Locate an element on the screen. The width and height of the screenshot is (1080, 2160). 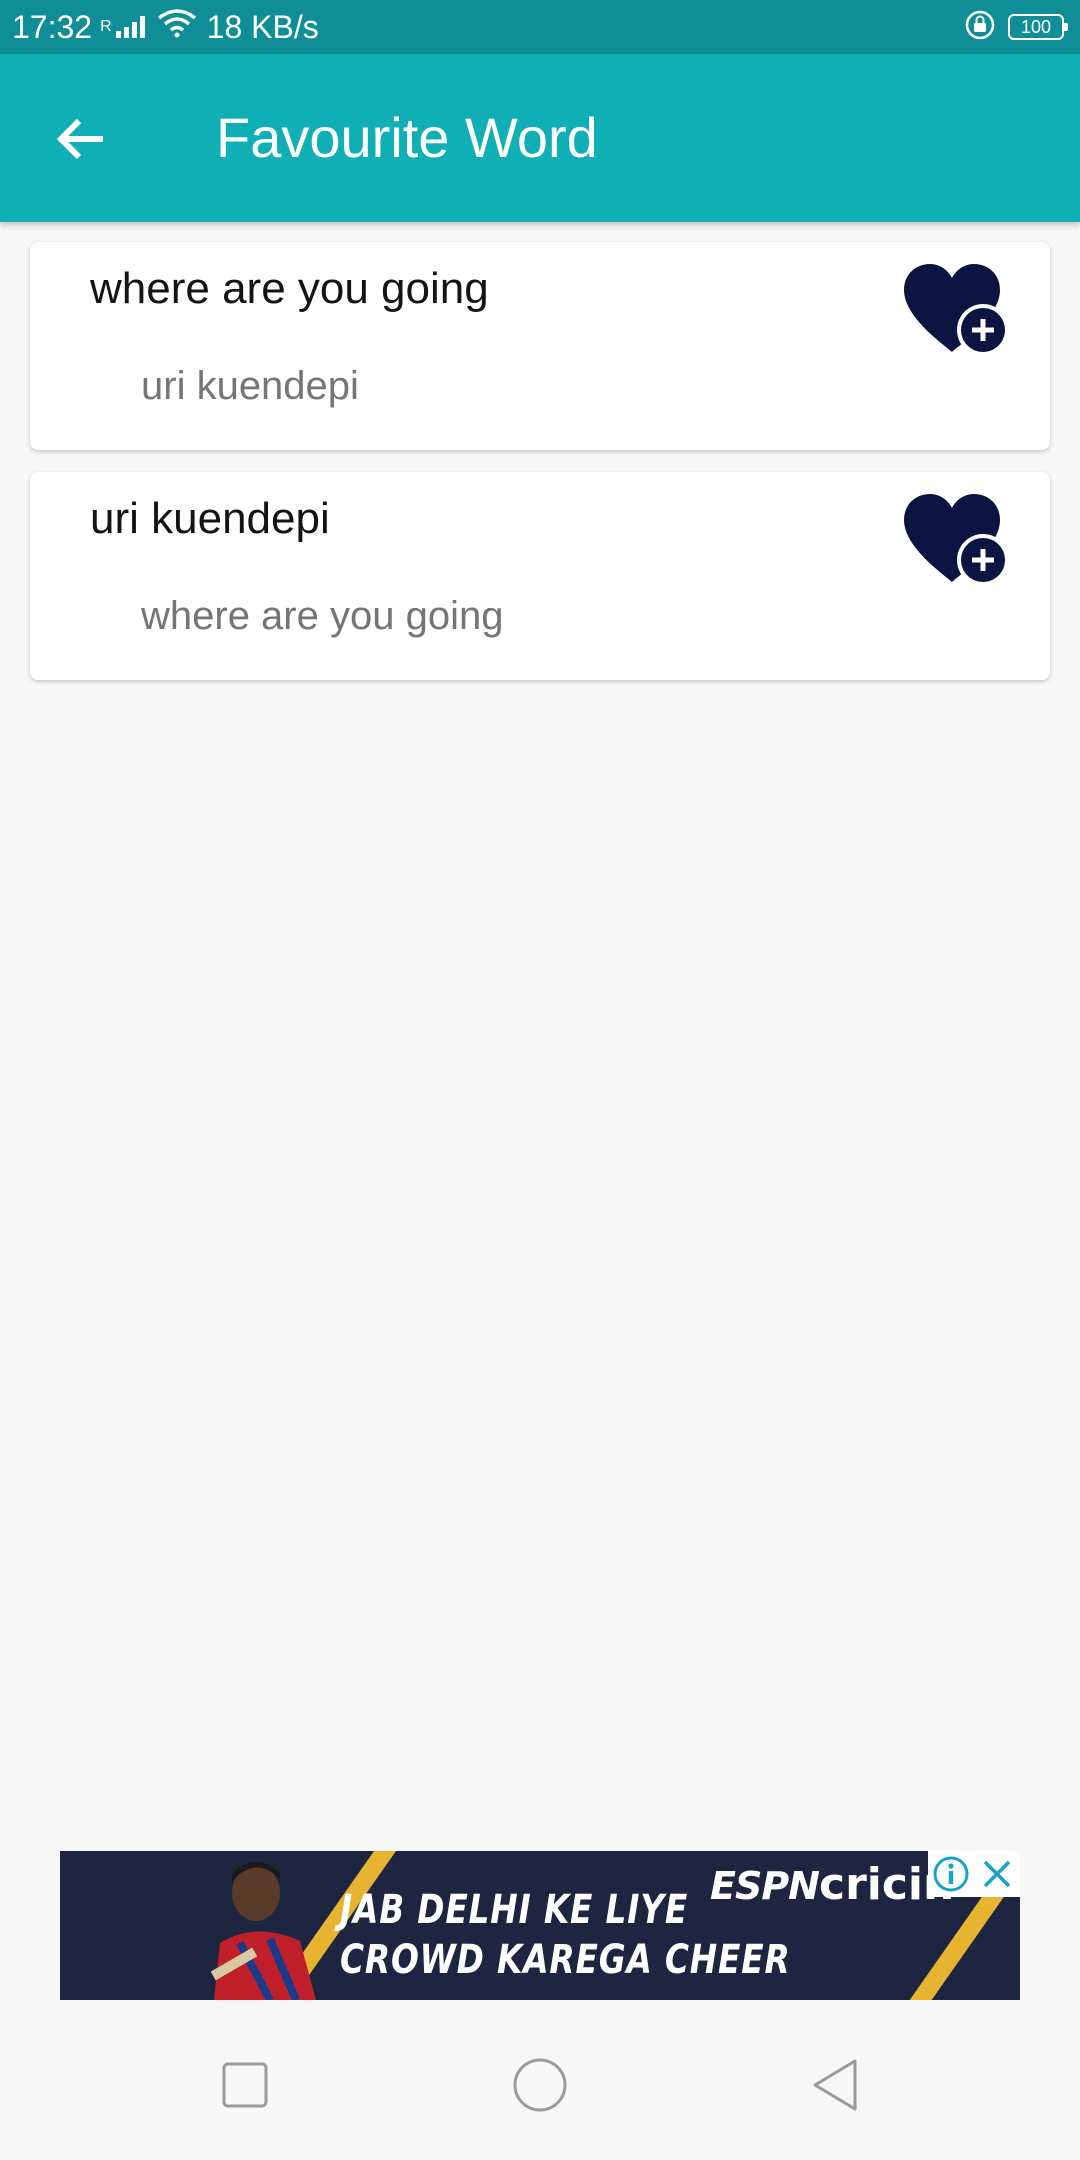
ad-info-icon is located at coordinates (951, 1874).